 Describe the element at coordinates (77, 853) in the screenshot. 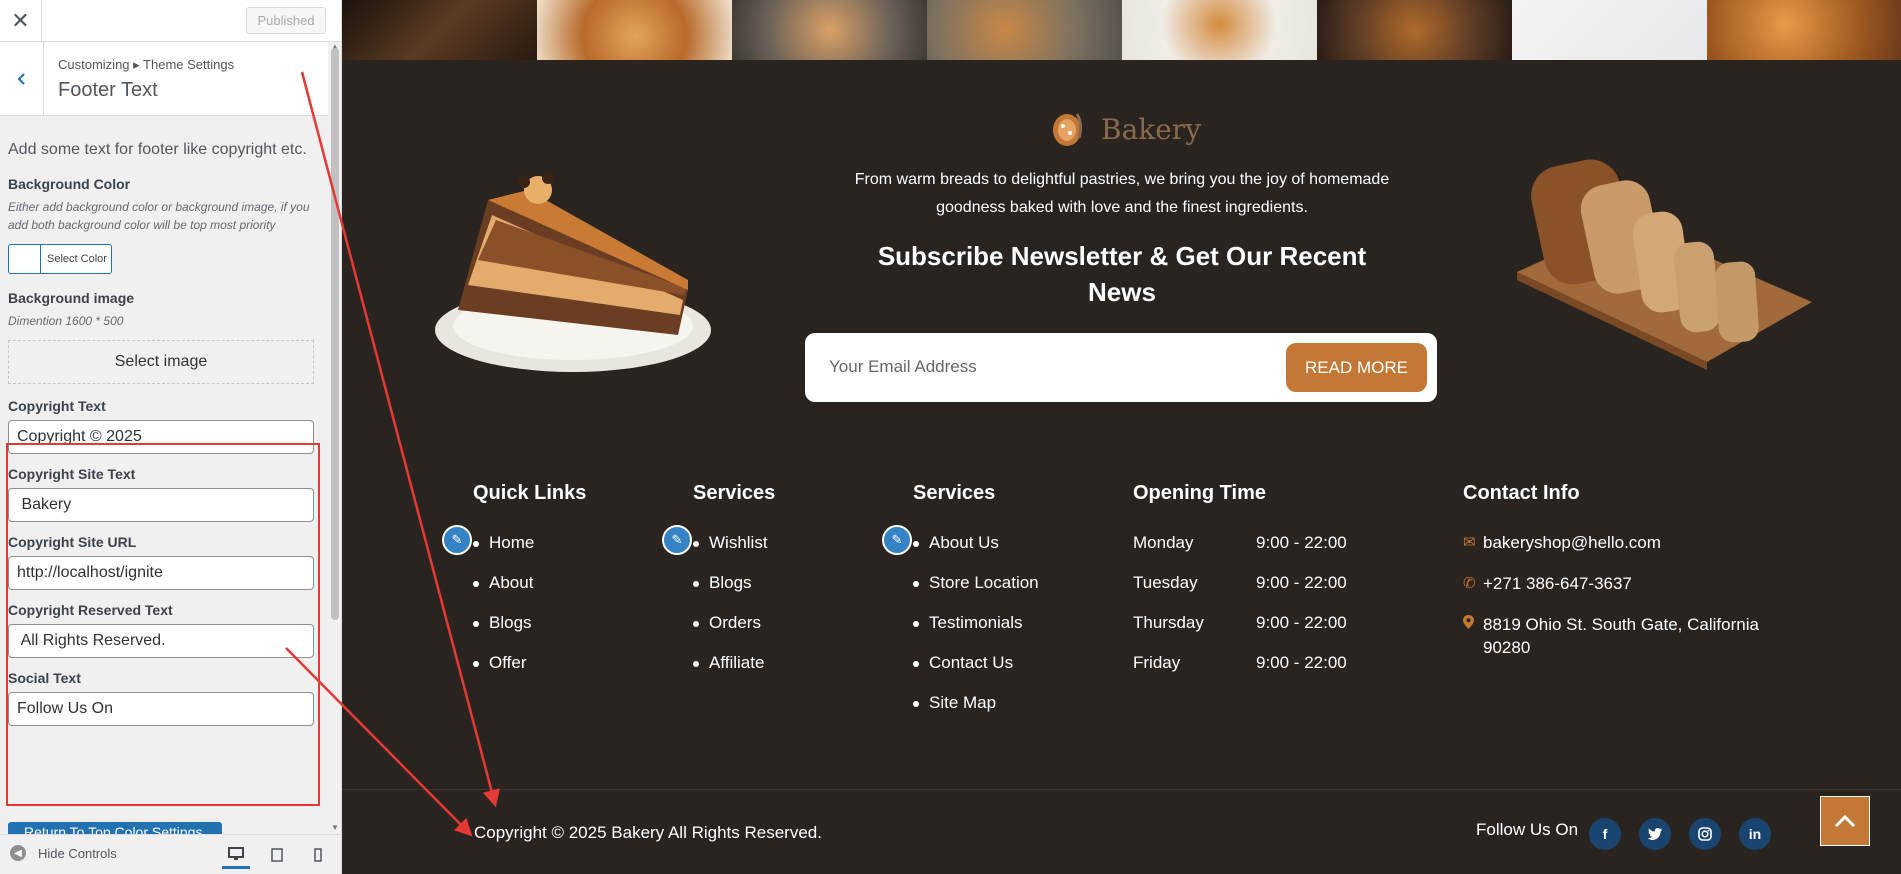

I see `hide-controls-label: Hide Controls` at that location.